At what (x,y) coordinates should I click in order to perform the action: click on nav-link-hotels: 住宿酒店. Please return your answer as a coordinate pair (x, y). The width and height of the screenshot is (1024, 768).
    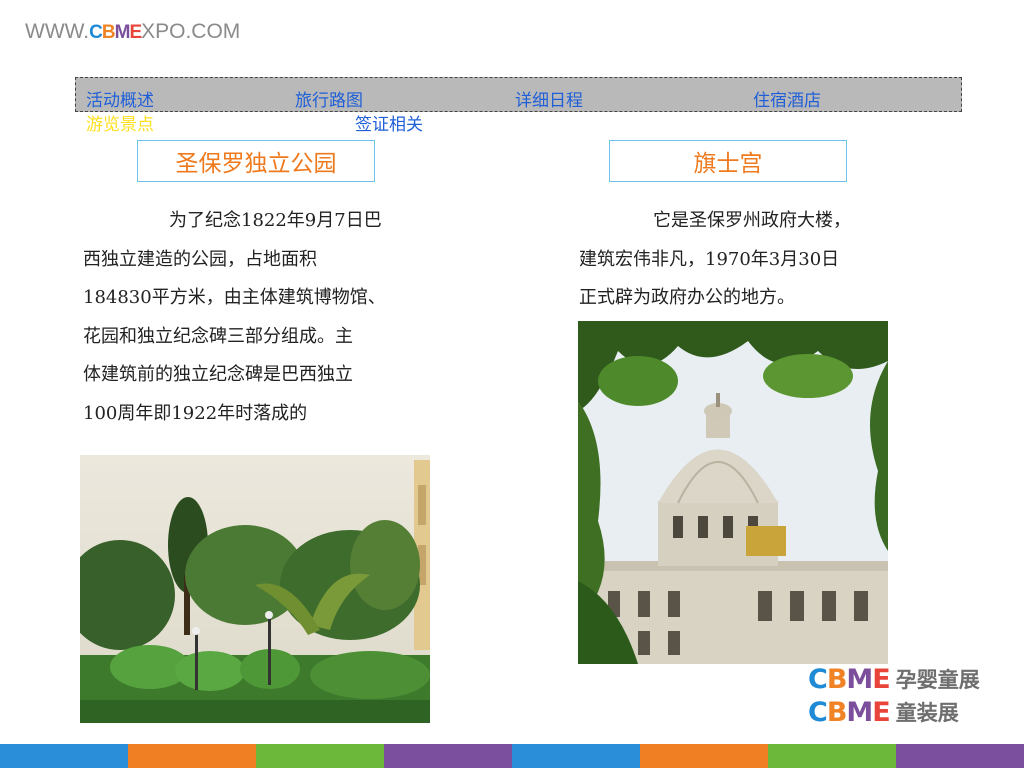
    Looking at the image, I should click on (787, 98).